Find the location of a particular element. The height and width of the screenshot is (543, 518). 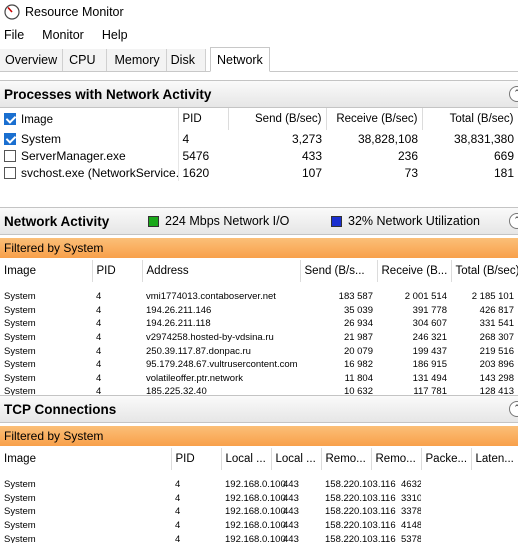

tab-network: Network is located at coordinates (239, 59).